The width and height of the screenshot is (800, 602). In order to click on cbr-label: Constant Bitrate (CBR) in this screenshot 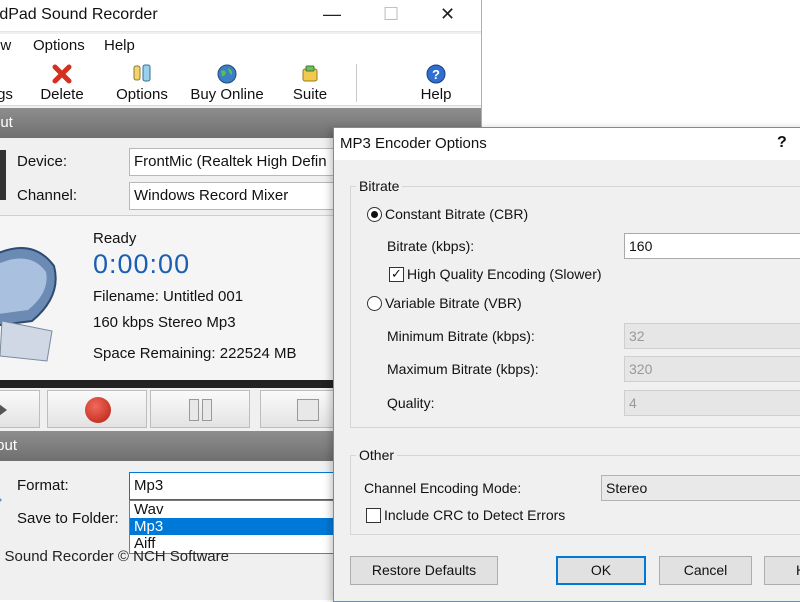, I will do `click(457, 214)`.